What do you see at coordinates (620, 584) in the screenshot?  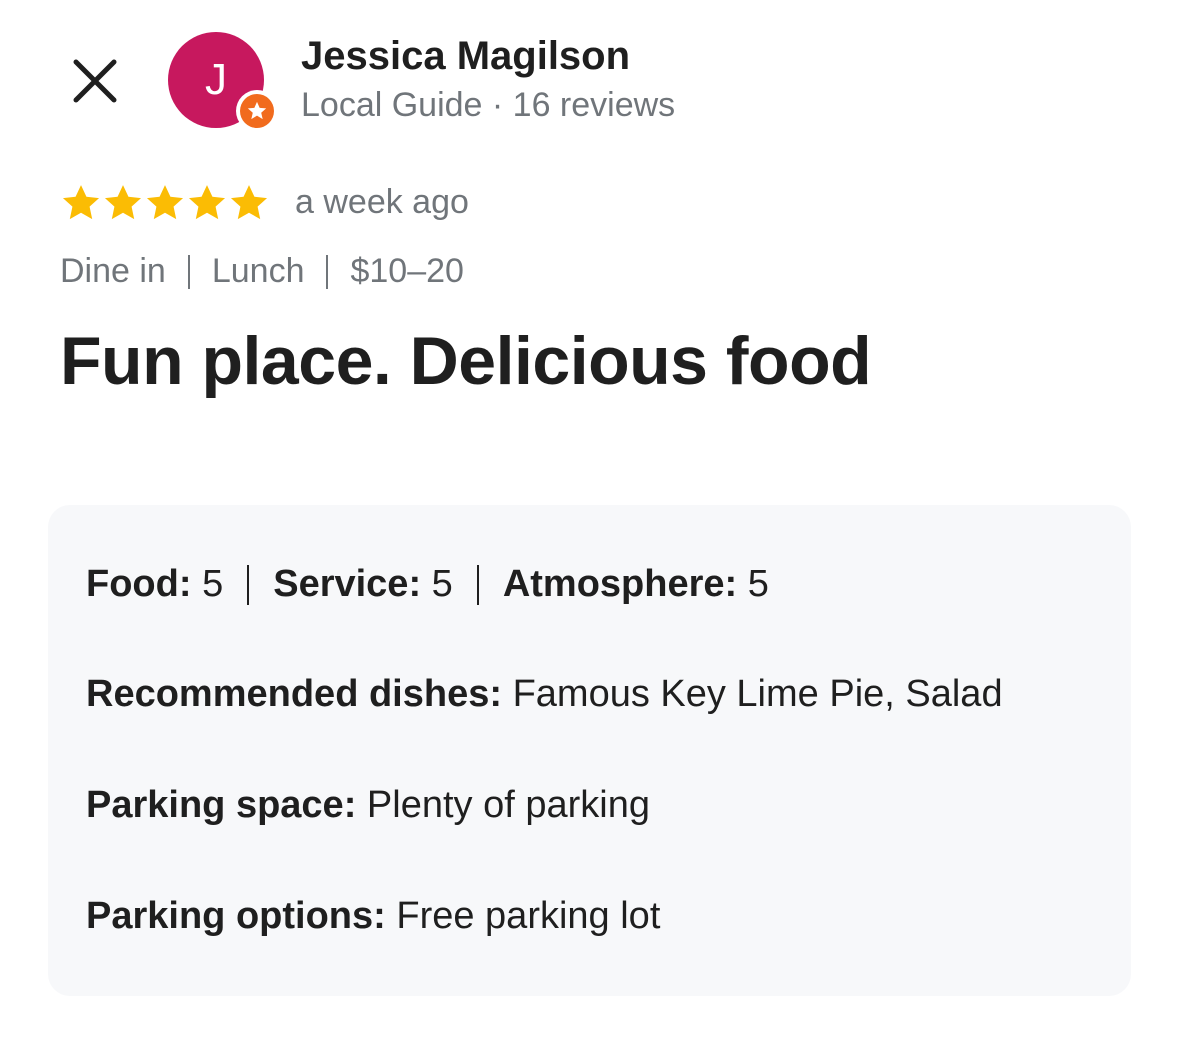 I see `atmosphere-score-label: Atmosphere:` at bounding box center [620, 584].